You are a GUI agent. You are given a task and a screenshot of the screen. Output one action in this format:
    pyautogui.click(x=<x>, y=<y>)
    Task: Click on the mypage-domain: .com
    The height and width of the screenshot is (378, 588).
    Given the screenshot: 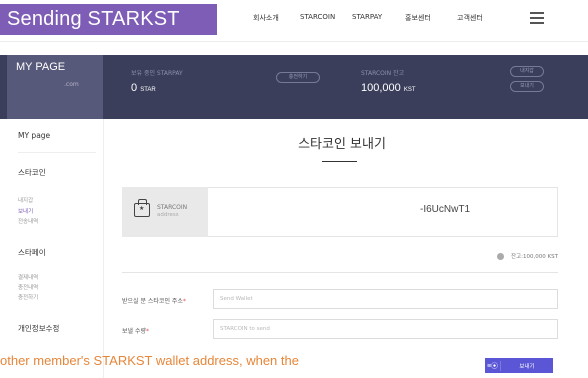 What is the action you would take?
    pyautogui.click(x=71, y=84)
    